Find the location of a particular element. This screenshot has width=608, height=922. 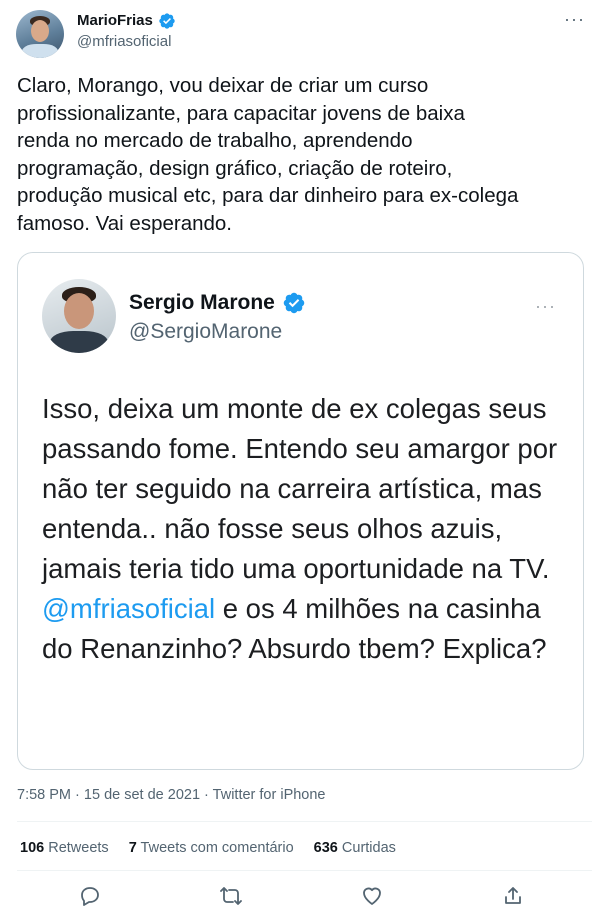

quoted-author-handle: @SergioMarone is located at coordinates (205, 332).